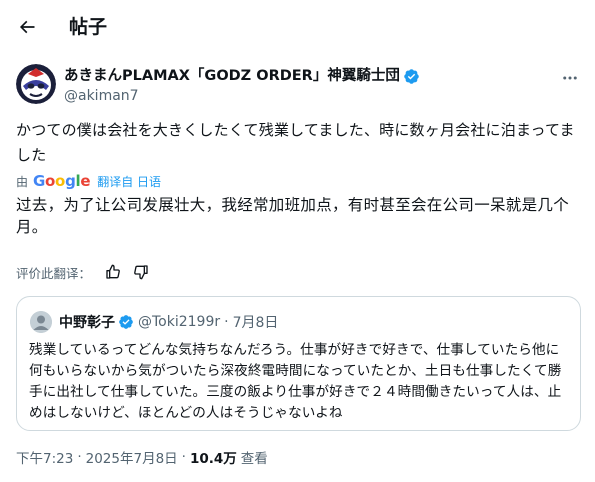 The image size is (595, 482). What do you see at coordinates (101, 96) in the screenshot?
I see `author-handle: @akiman7` at bounding box center [101, 96].